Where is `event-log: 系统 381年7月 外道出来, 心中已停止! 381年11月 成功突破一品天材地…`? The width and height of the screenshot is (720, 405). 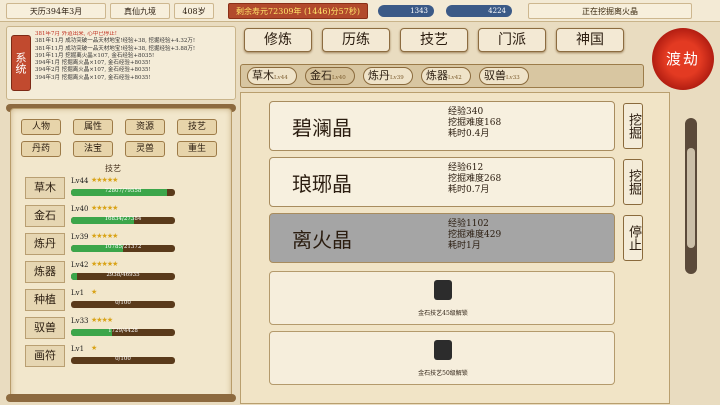
event-log: 系统 381年7月 外道出来, 心中已停止! 381年11月 成功突破一品天材地… is located at coordinates (121, 63).